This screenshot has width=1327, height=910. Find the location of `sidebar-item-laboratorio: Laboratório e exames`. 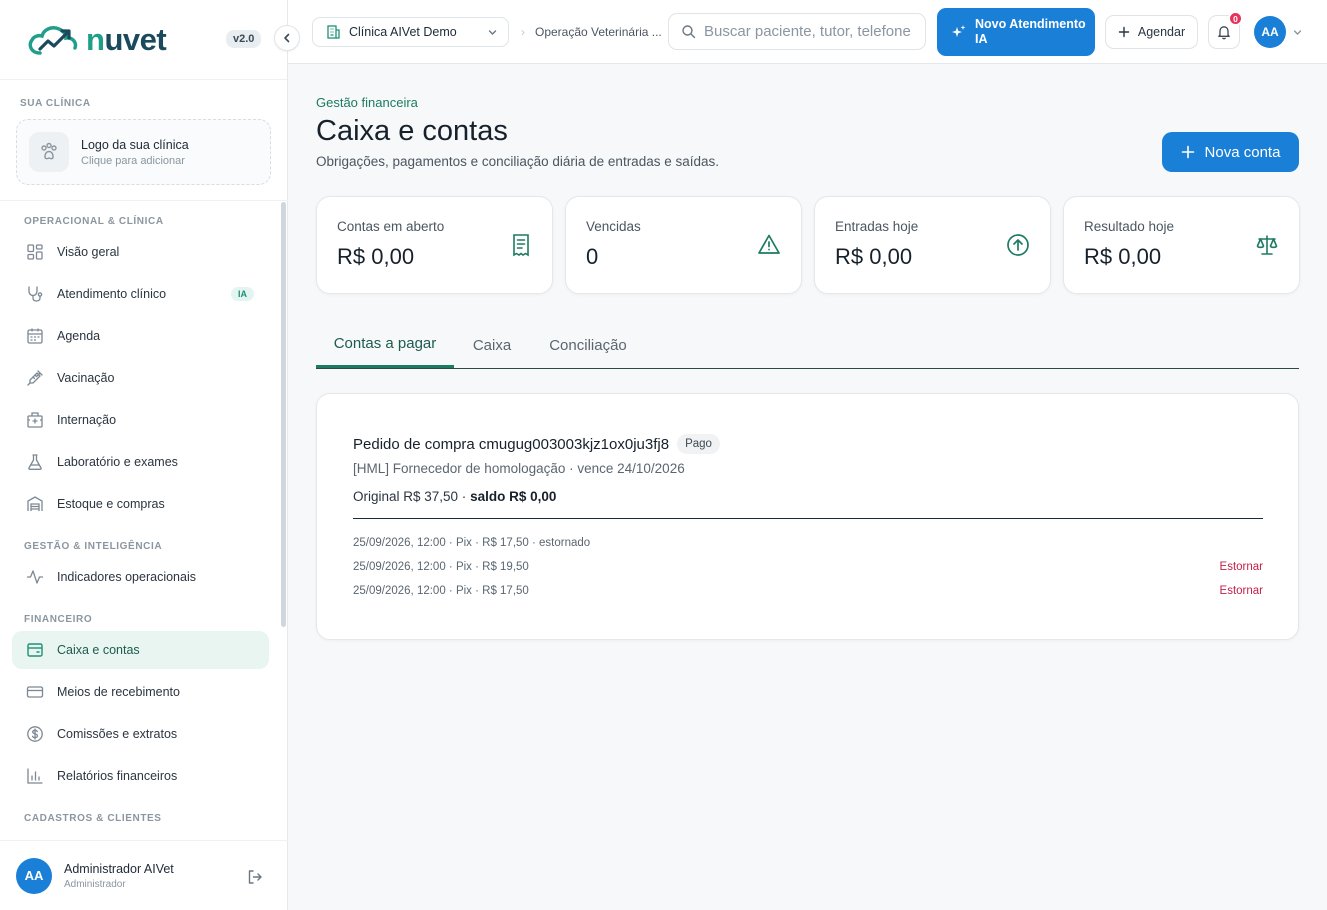

sidebar-item-laboratorio: Laboratório e exames is located at coordinates (140, 462).